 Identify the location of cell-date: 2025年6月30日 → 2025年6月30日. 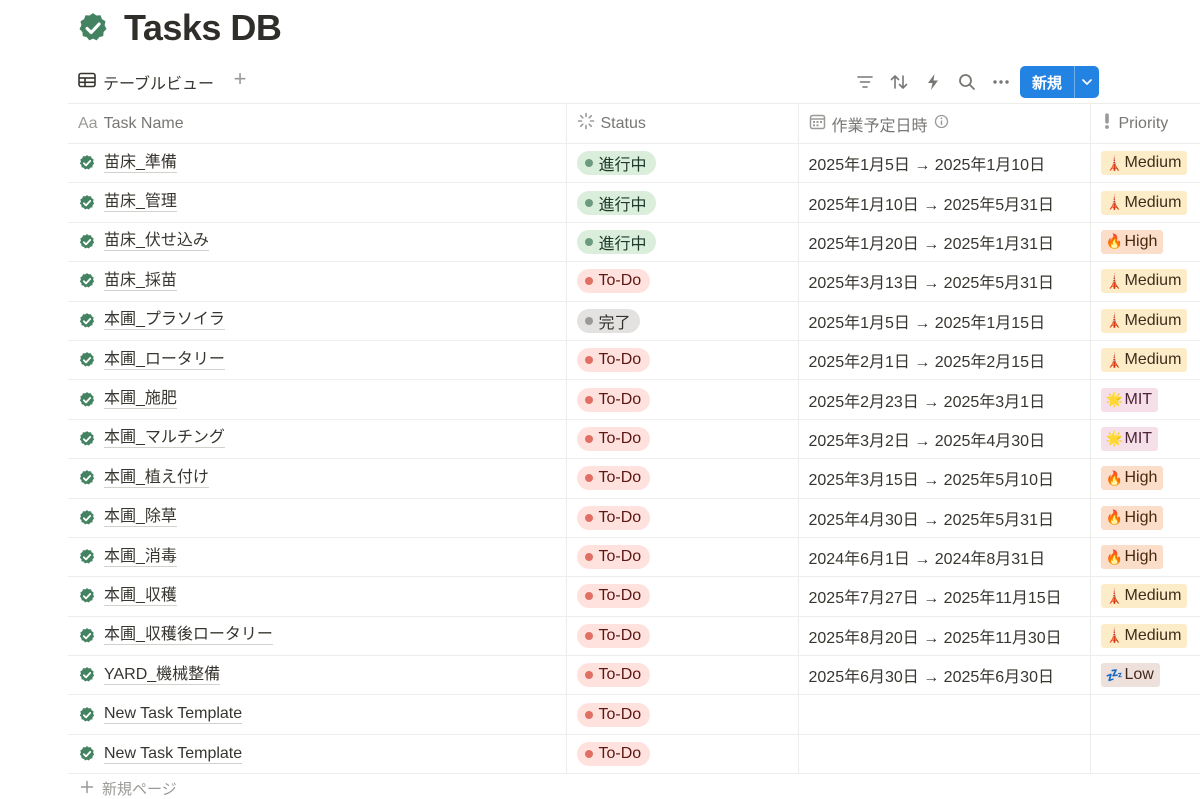
(944, 675).